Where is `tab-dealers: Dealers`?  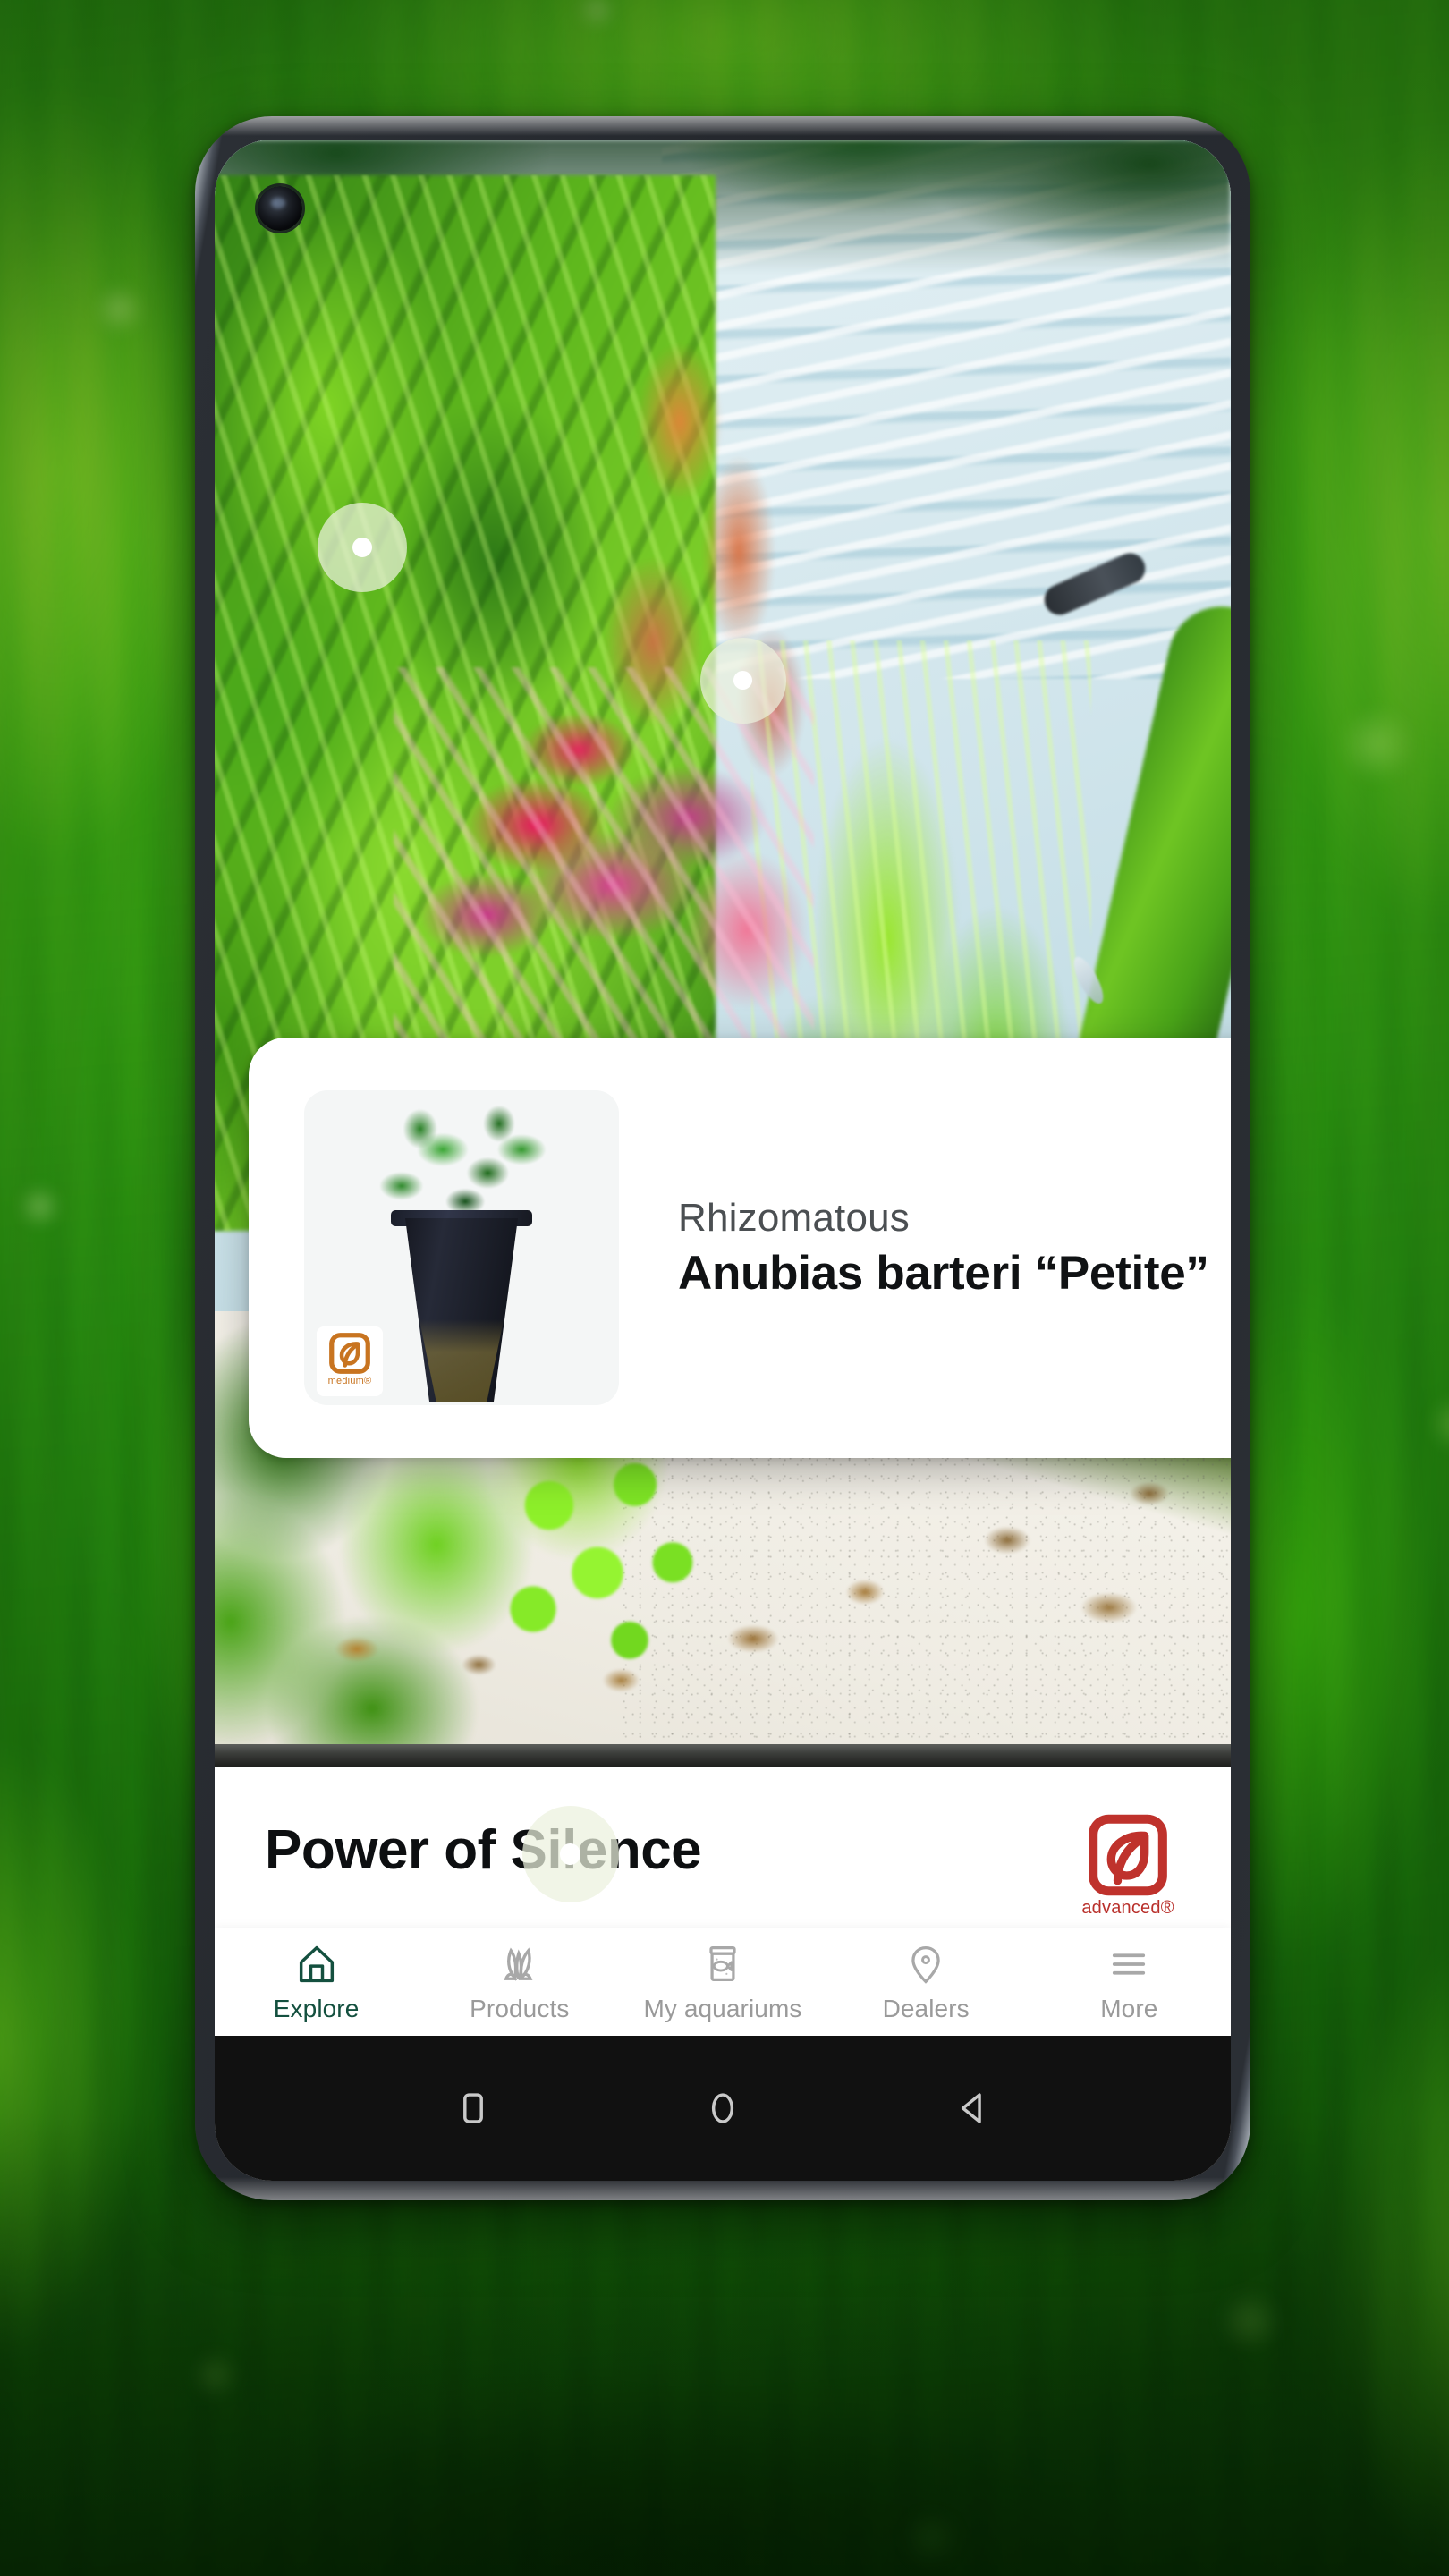
tab-dealers: Dealers is located at coordinates (926, 1982).